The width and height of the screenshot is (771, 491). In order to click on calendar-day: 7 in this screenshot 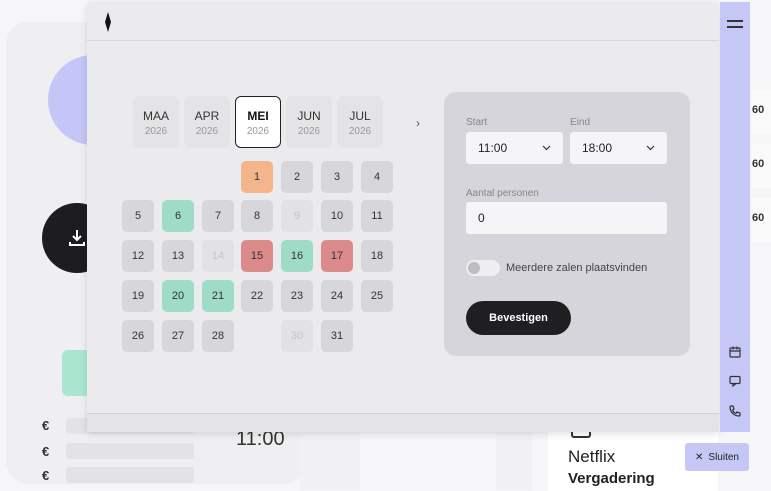, I will do `click(218, 216)`.